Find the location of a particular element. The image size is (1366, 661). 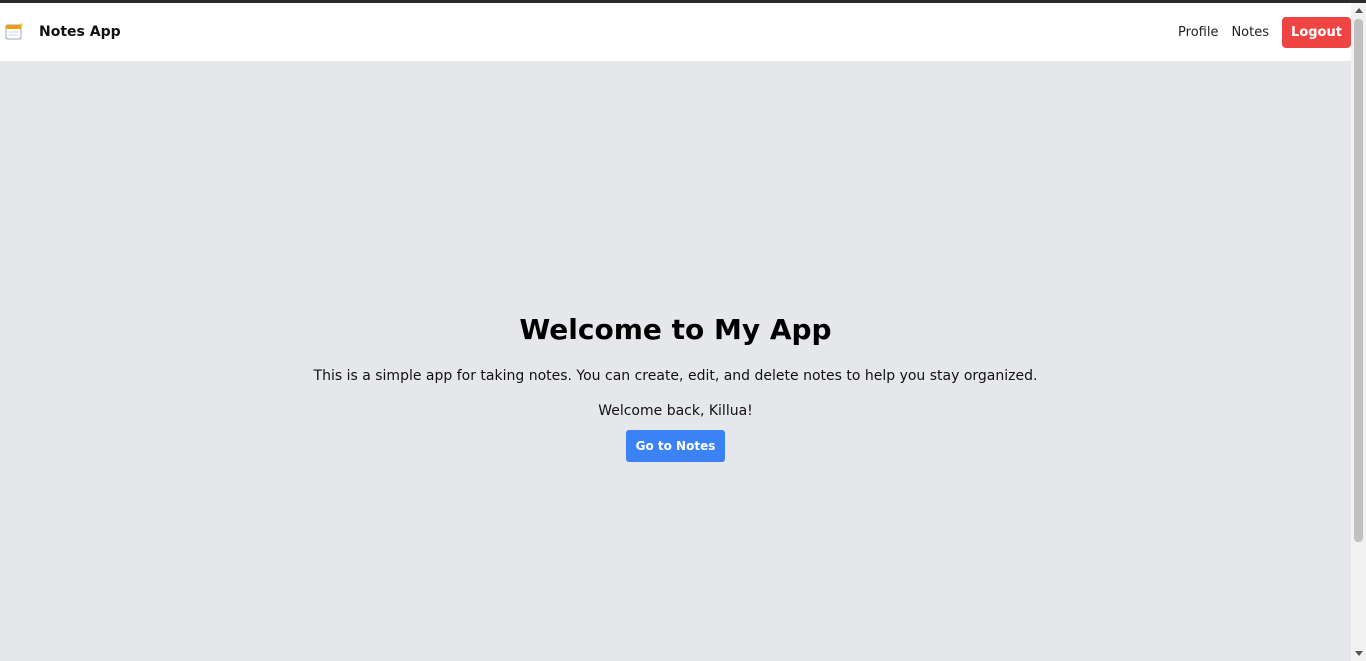

brand-title: Notes App is located at coordinates (80, 32).